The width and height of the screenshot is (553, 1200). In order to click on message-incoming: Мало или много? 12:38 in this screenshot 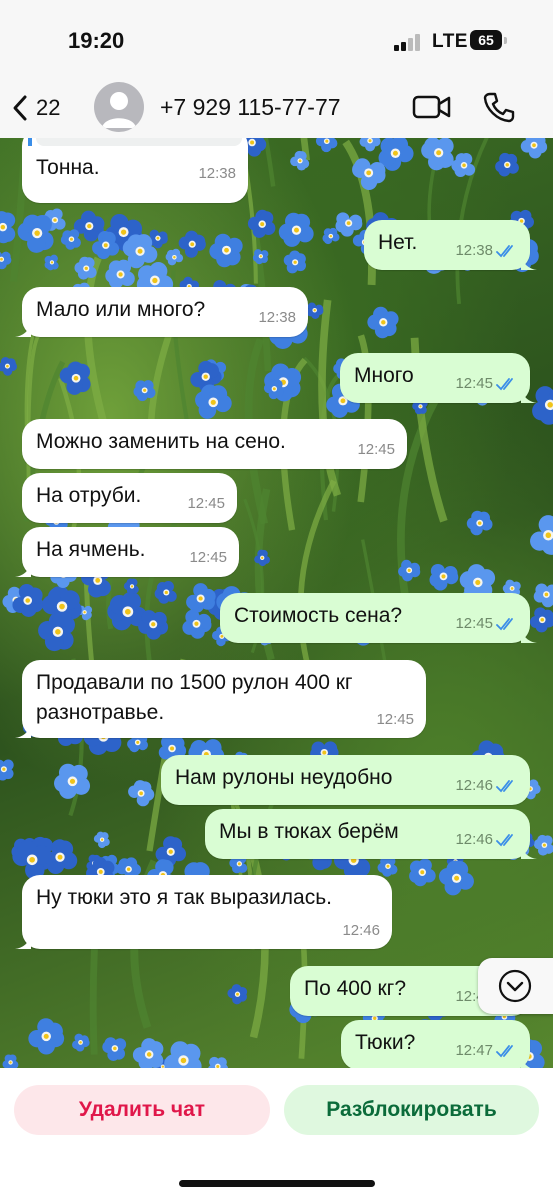, I will do `click(161, 312)`.